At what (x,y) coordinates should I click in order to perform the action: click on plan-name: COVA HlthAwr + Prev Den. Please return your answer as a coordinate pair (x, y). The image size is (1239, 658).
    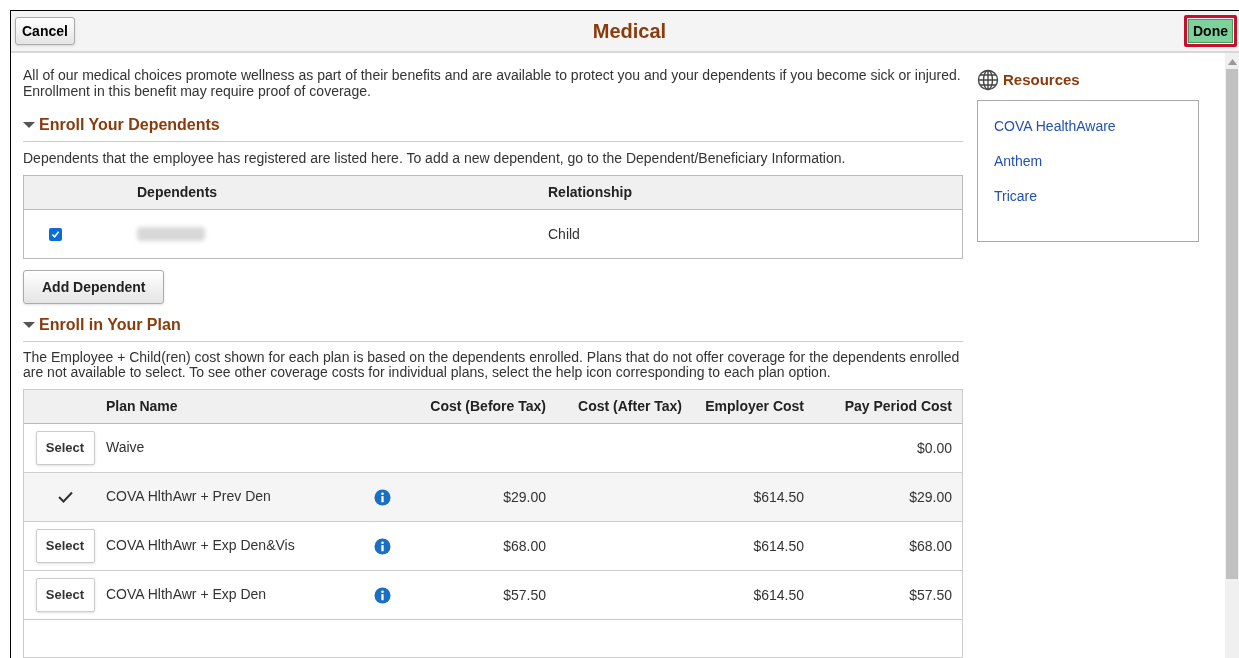
    Looking at the image, I should click on (189, 496).